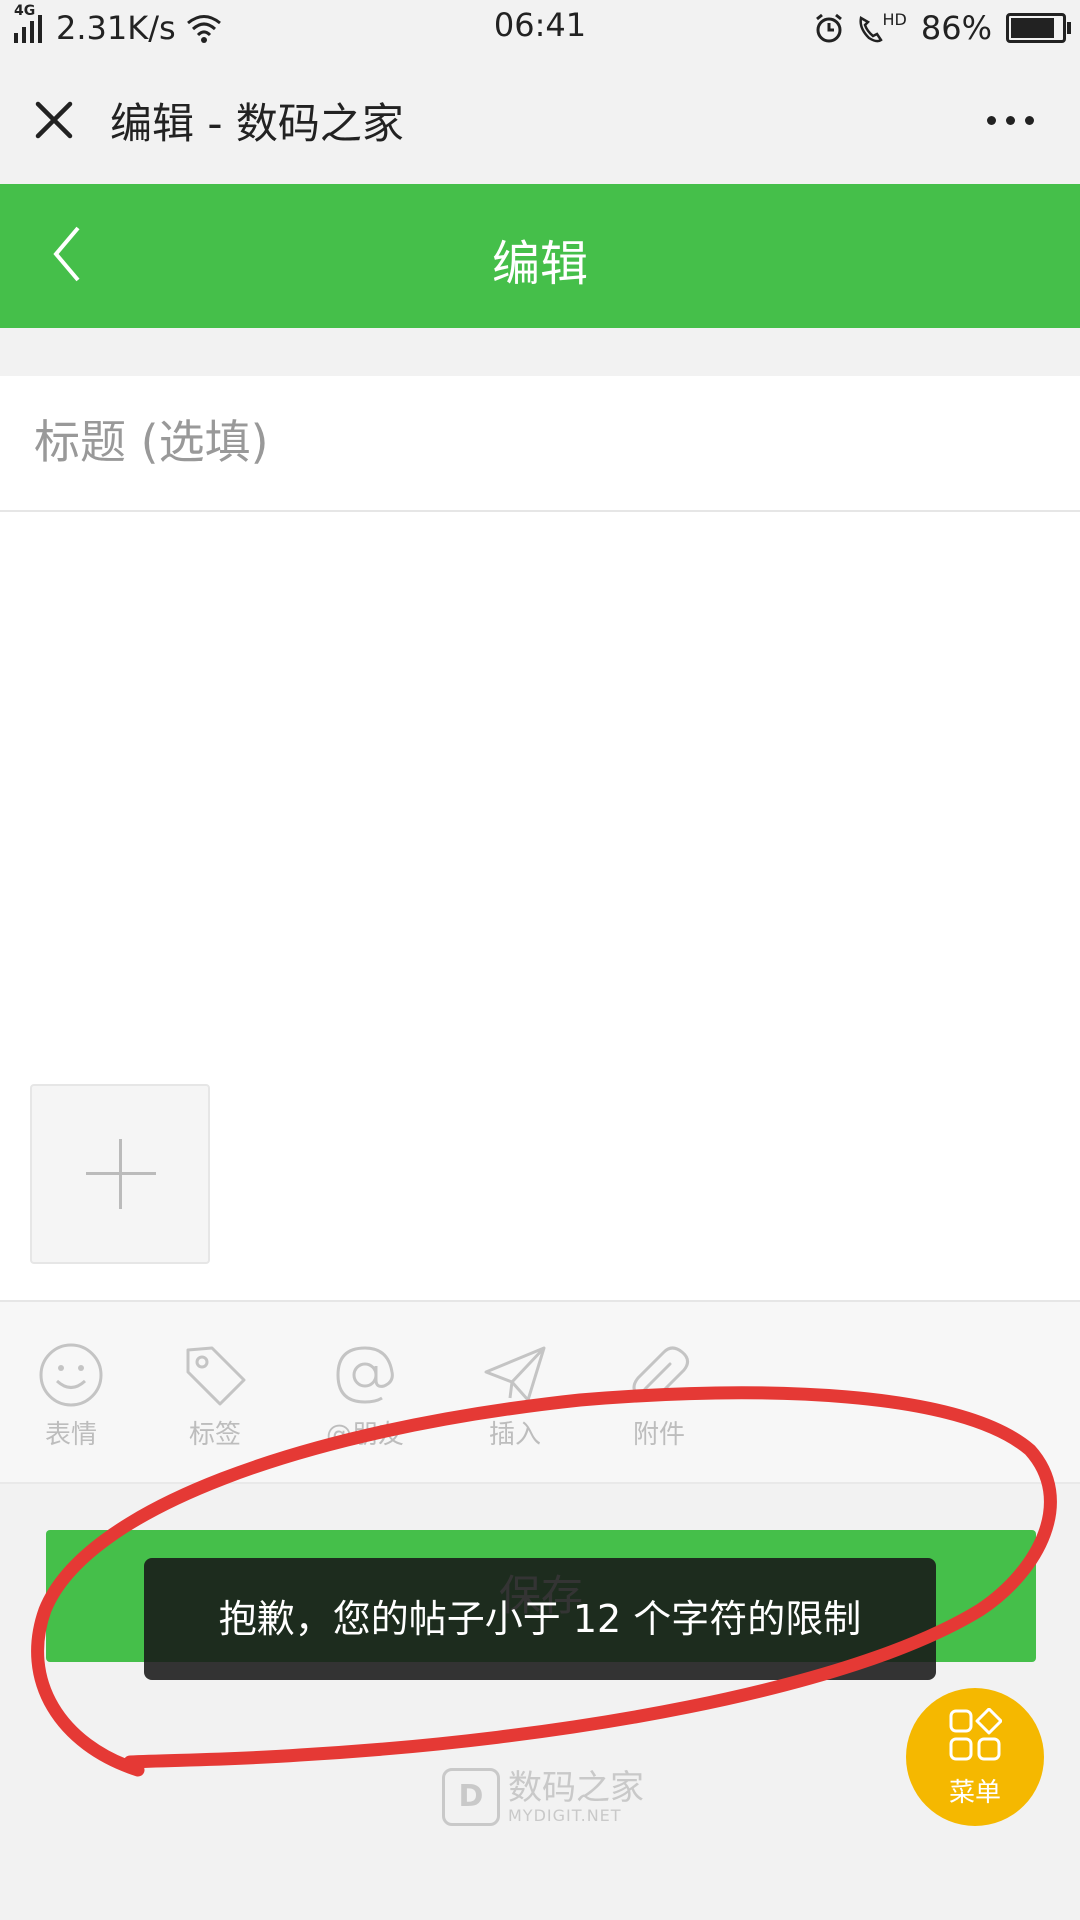 This screenshot has width=1080, height=1920. I want to click on hd-label: HD, so click(894, 19).